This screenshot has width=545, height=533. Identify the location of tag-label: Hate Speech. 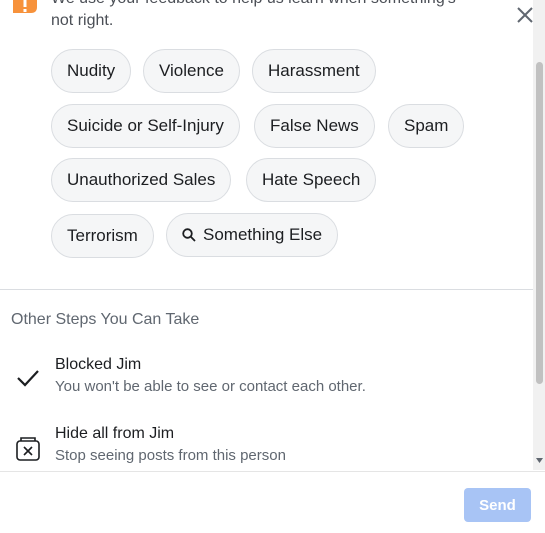
(311, 179).